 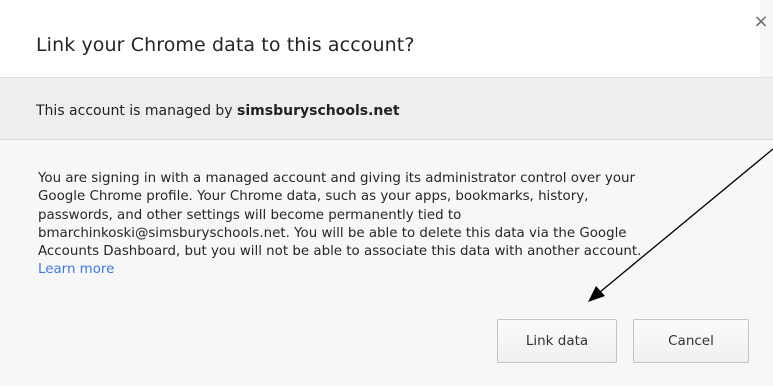 What do you see at coordinates (318, 111) in the screenshot?
I see `managed-domain: simsburyschools.net` at bounding box center [318, 111].